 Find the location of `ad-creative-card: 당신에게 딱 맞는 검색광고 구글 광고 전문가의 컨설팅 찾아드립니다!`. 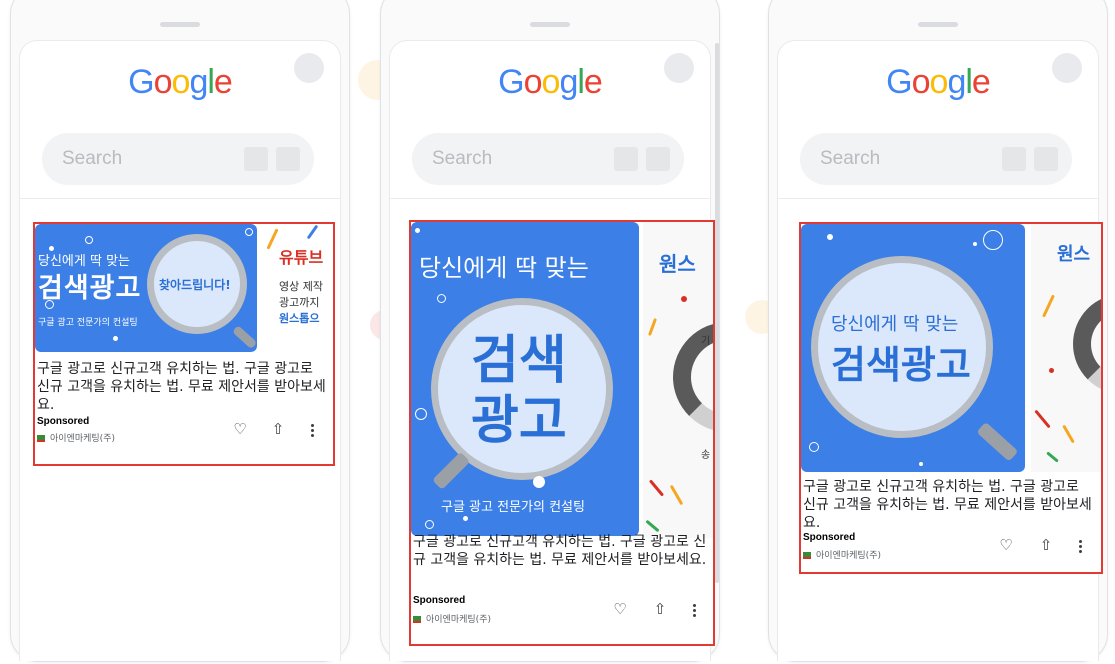

ad-creative-card: 당신에게 딱 맞는 검색광고 구글 광고 전문가의 컨설팅 찾아드립니다! is located at coordinates (146, 288).